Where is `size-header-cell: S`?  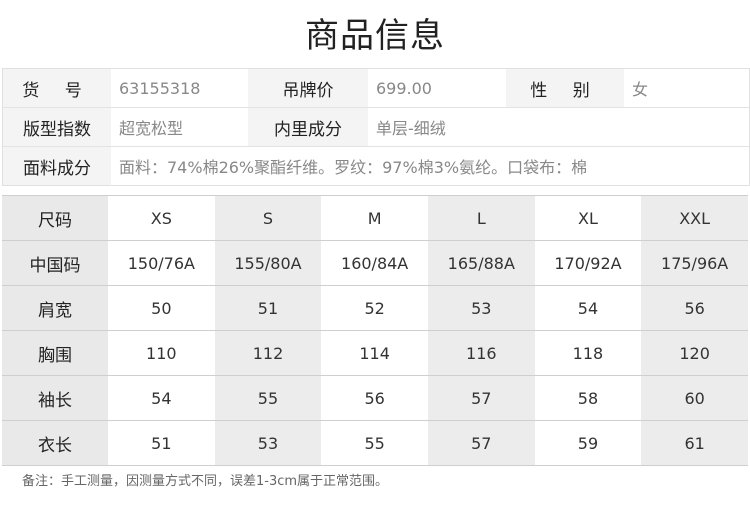 size-header-cell: S is located at coordinates (268, 218).